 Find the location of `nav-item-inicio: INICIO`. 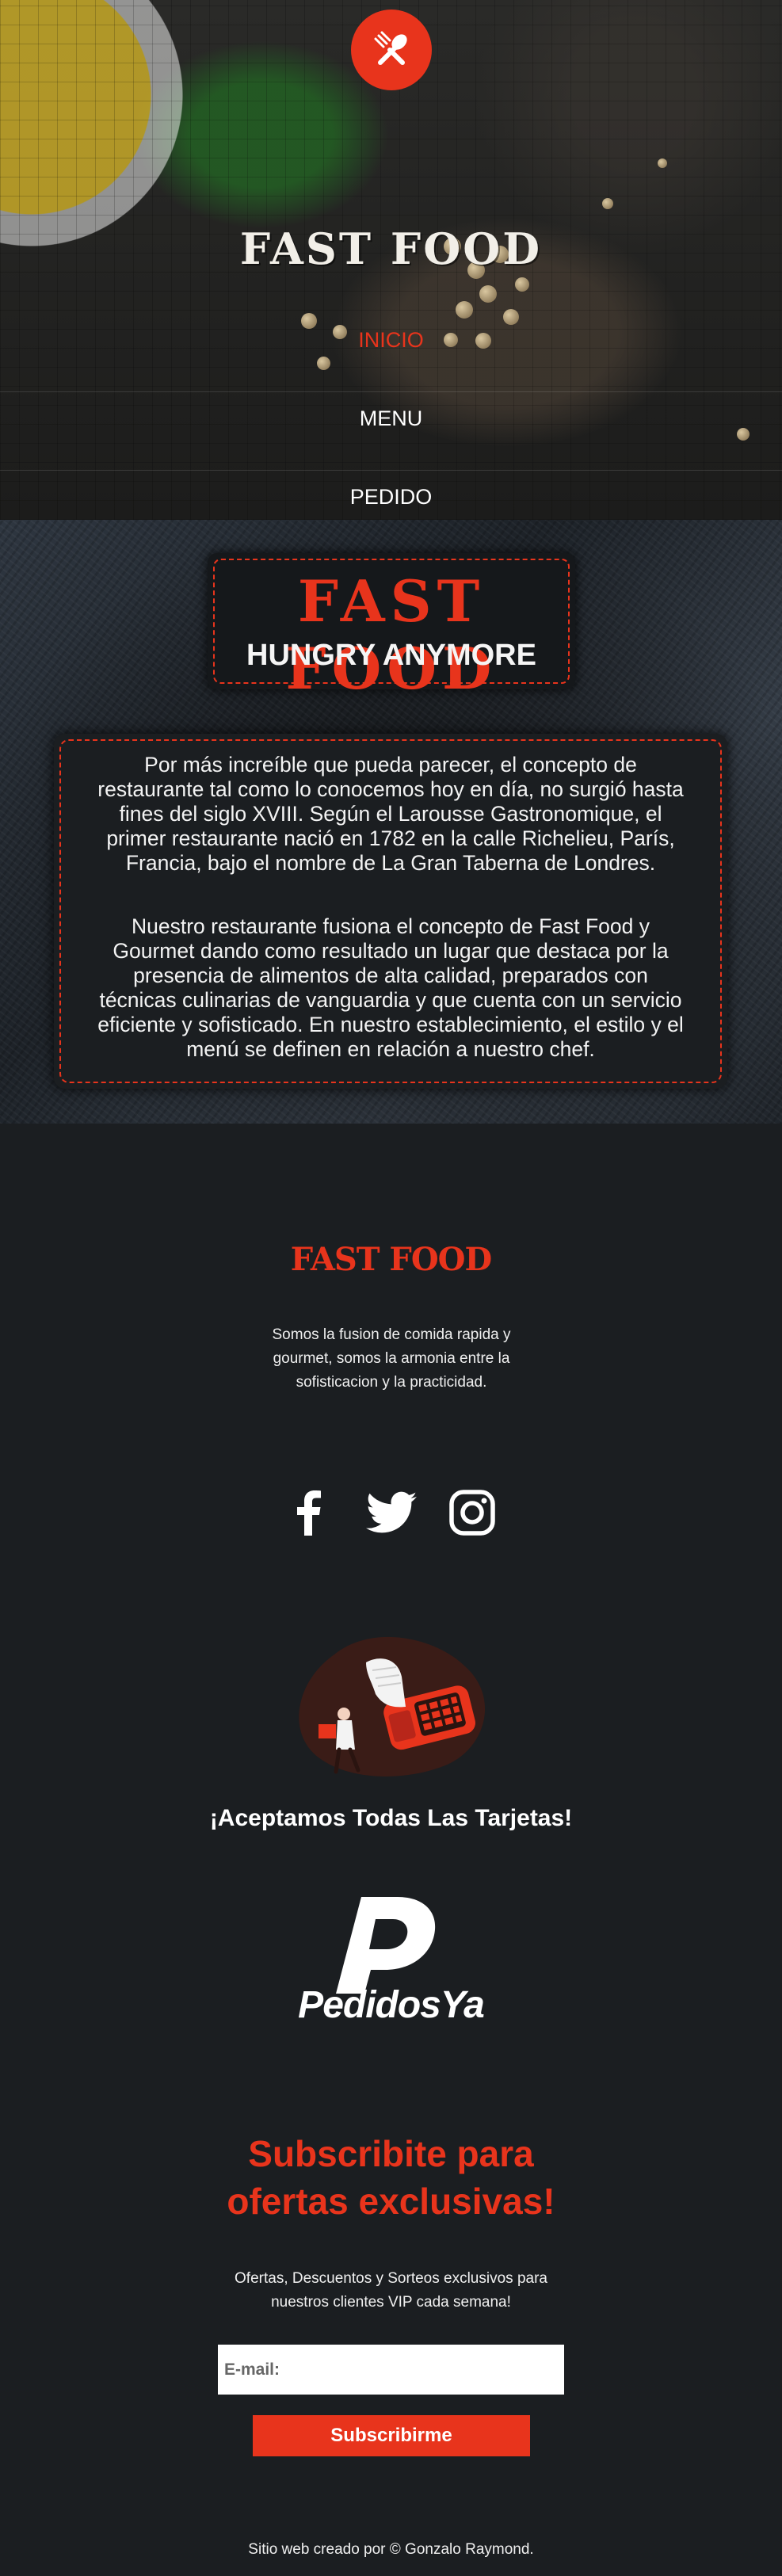

nav-item-inicio: INICIO is located at coordinates (391, 353).